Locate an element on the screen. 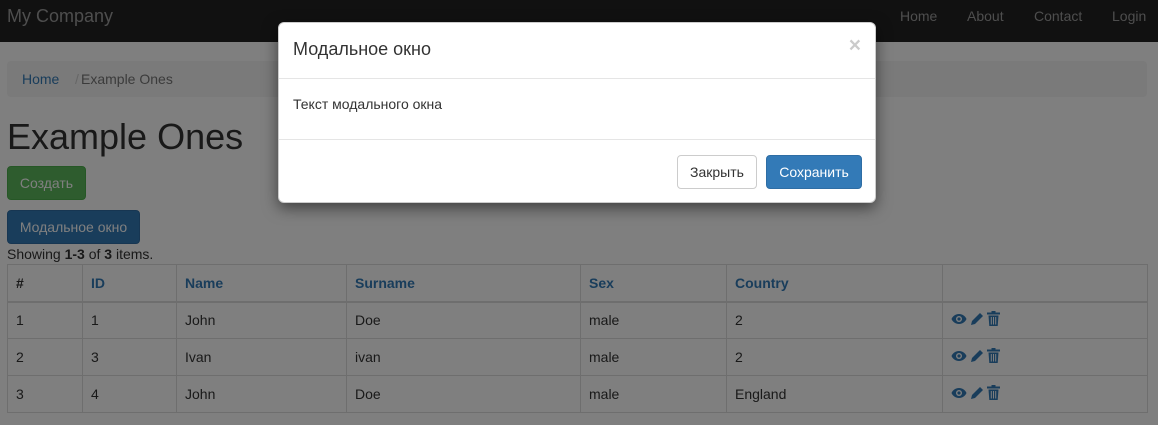 The height and width of the screenshot is (425, 1158). modal-save-button: Сохранить is located at coordinates (814, 172).